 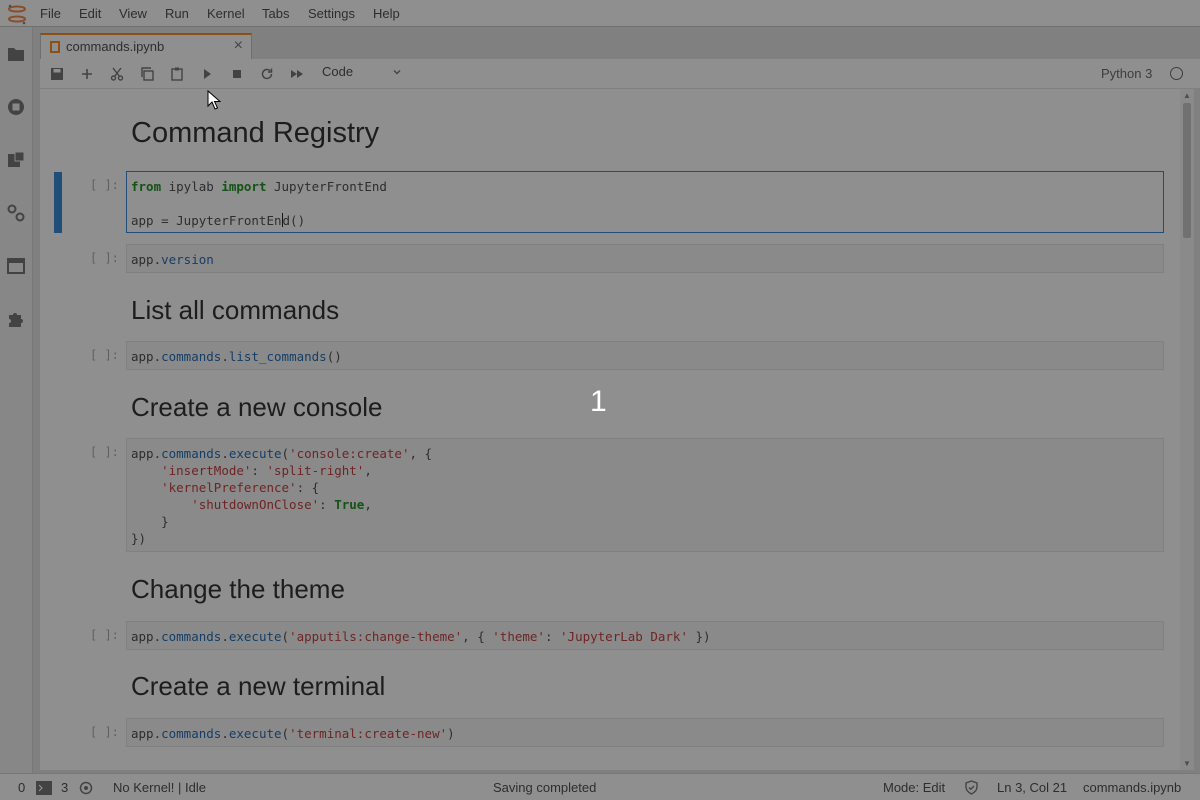 I want to click on add-cell-icon, so click(x=87, y=74).